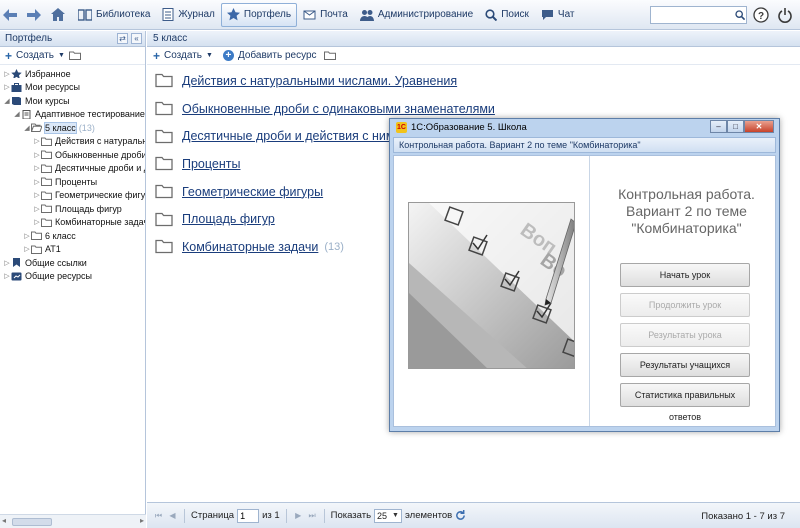 This screenshot has height=528, width=800. I want to click on home-icon, so click(58, 14).